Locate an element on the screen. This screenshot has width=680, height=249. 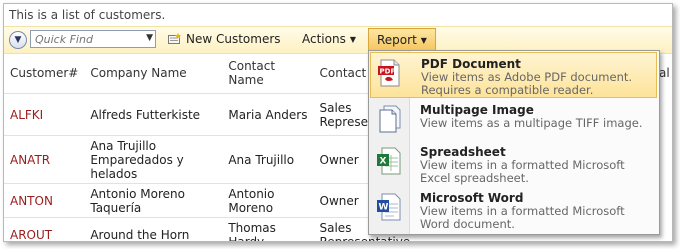
chevron-down-icon: ▼ is located at coordinates (18, 40).